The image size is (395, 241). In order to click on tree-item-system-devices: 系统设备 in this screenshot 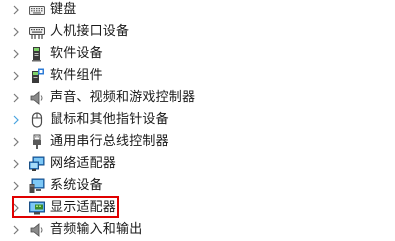, I will do `click(197, 186)`.